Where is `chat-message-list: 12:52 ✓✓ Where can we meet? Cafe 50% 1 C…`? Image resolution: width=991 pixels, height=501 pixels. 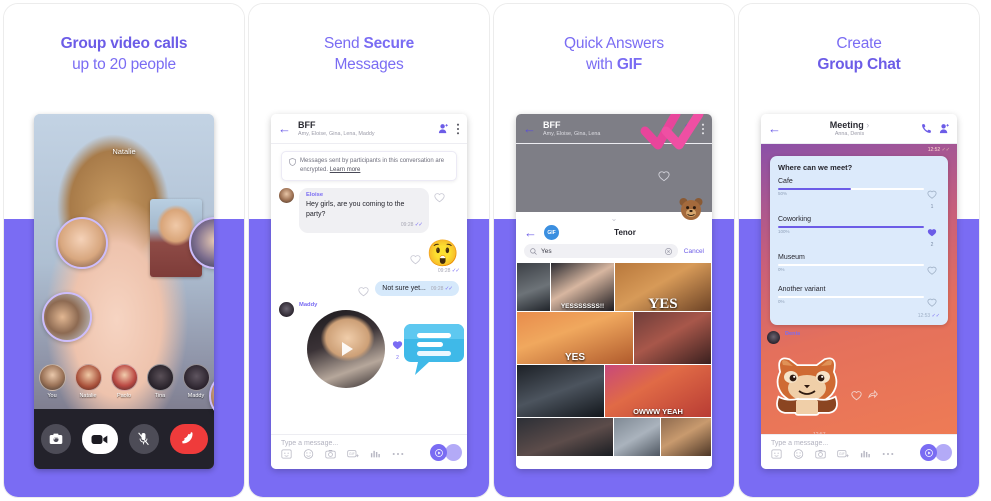
chat-message-list: 12:52 ✓✓ Where can we meet? Cafe 50% 1 C… is located at coordinates (859, 289).